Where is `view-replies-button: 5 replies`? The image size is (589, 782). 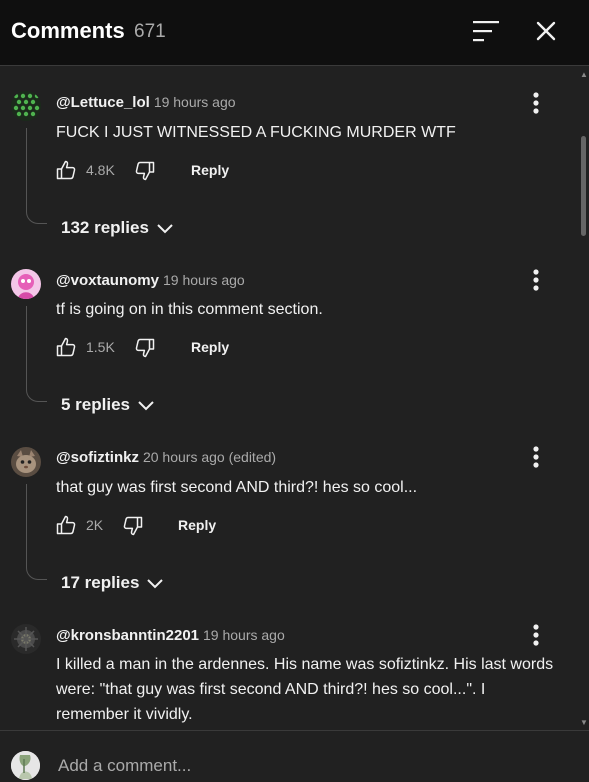
view-replies-button: 5 replies is located at coordinates (108, 405).